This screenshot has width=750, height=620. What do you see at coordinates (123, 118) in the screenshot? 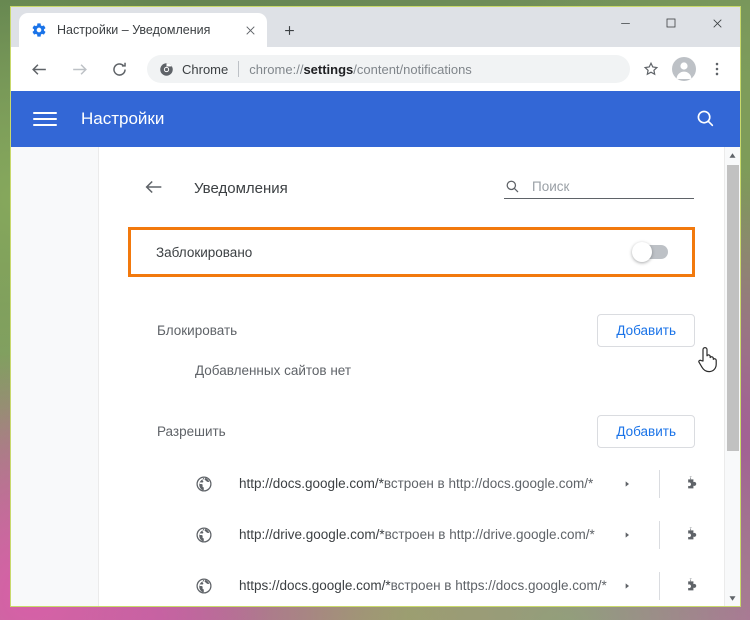
I see `page-title: Настройки` at bounding box center [123, 118].